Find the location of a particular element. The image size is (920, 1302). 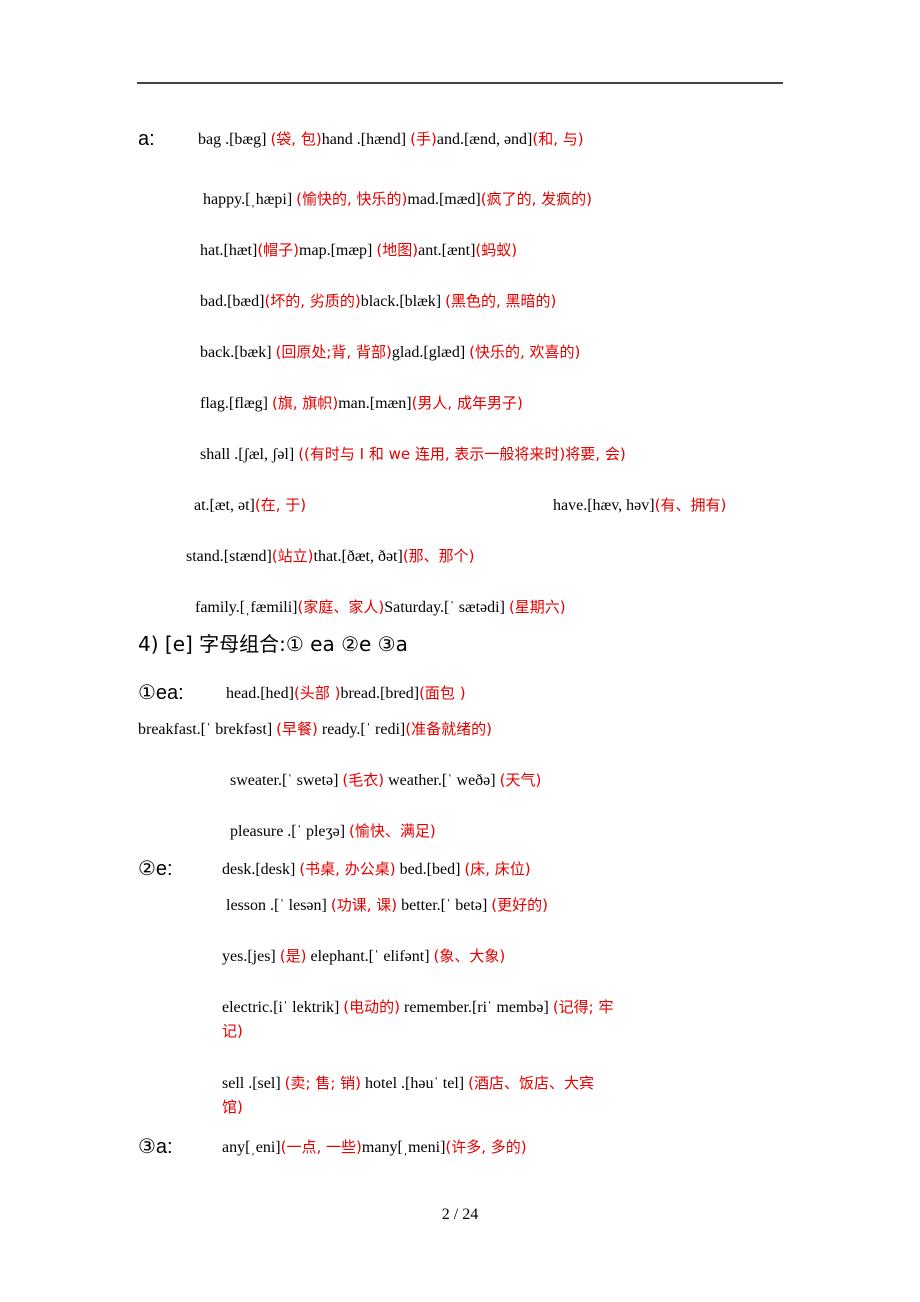

english-word-phonetic: yes.[jes] is located at coordinates (251, 956).